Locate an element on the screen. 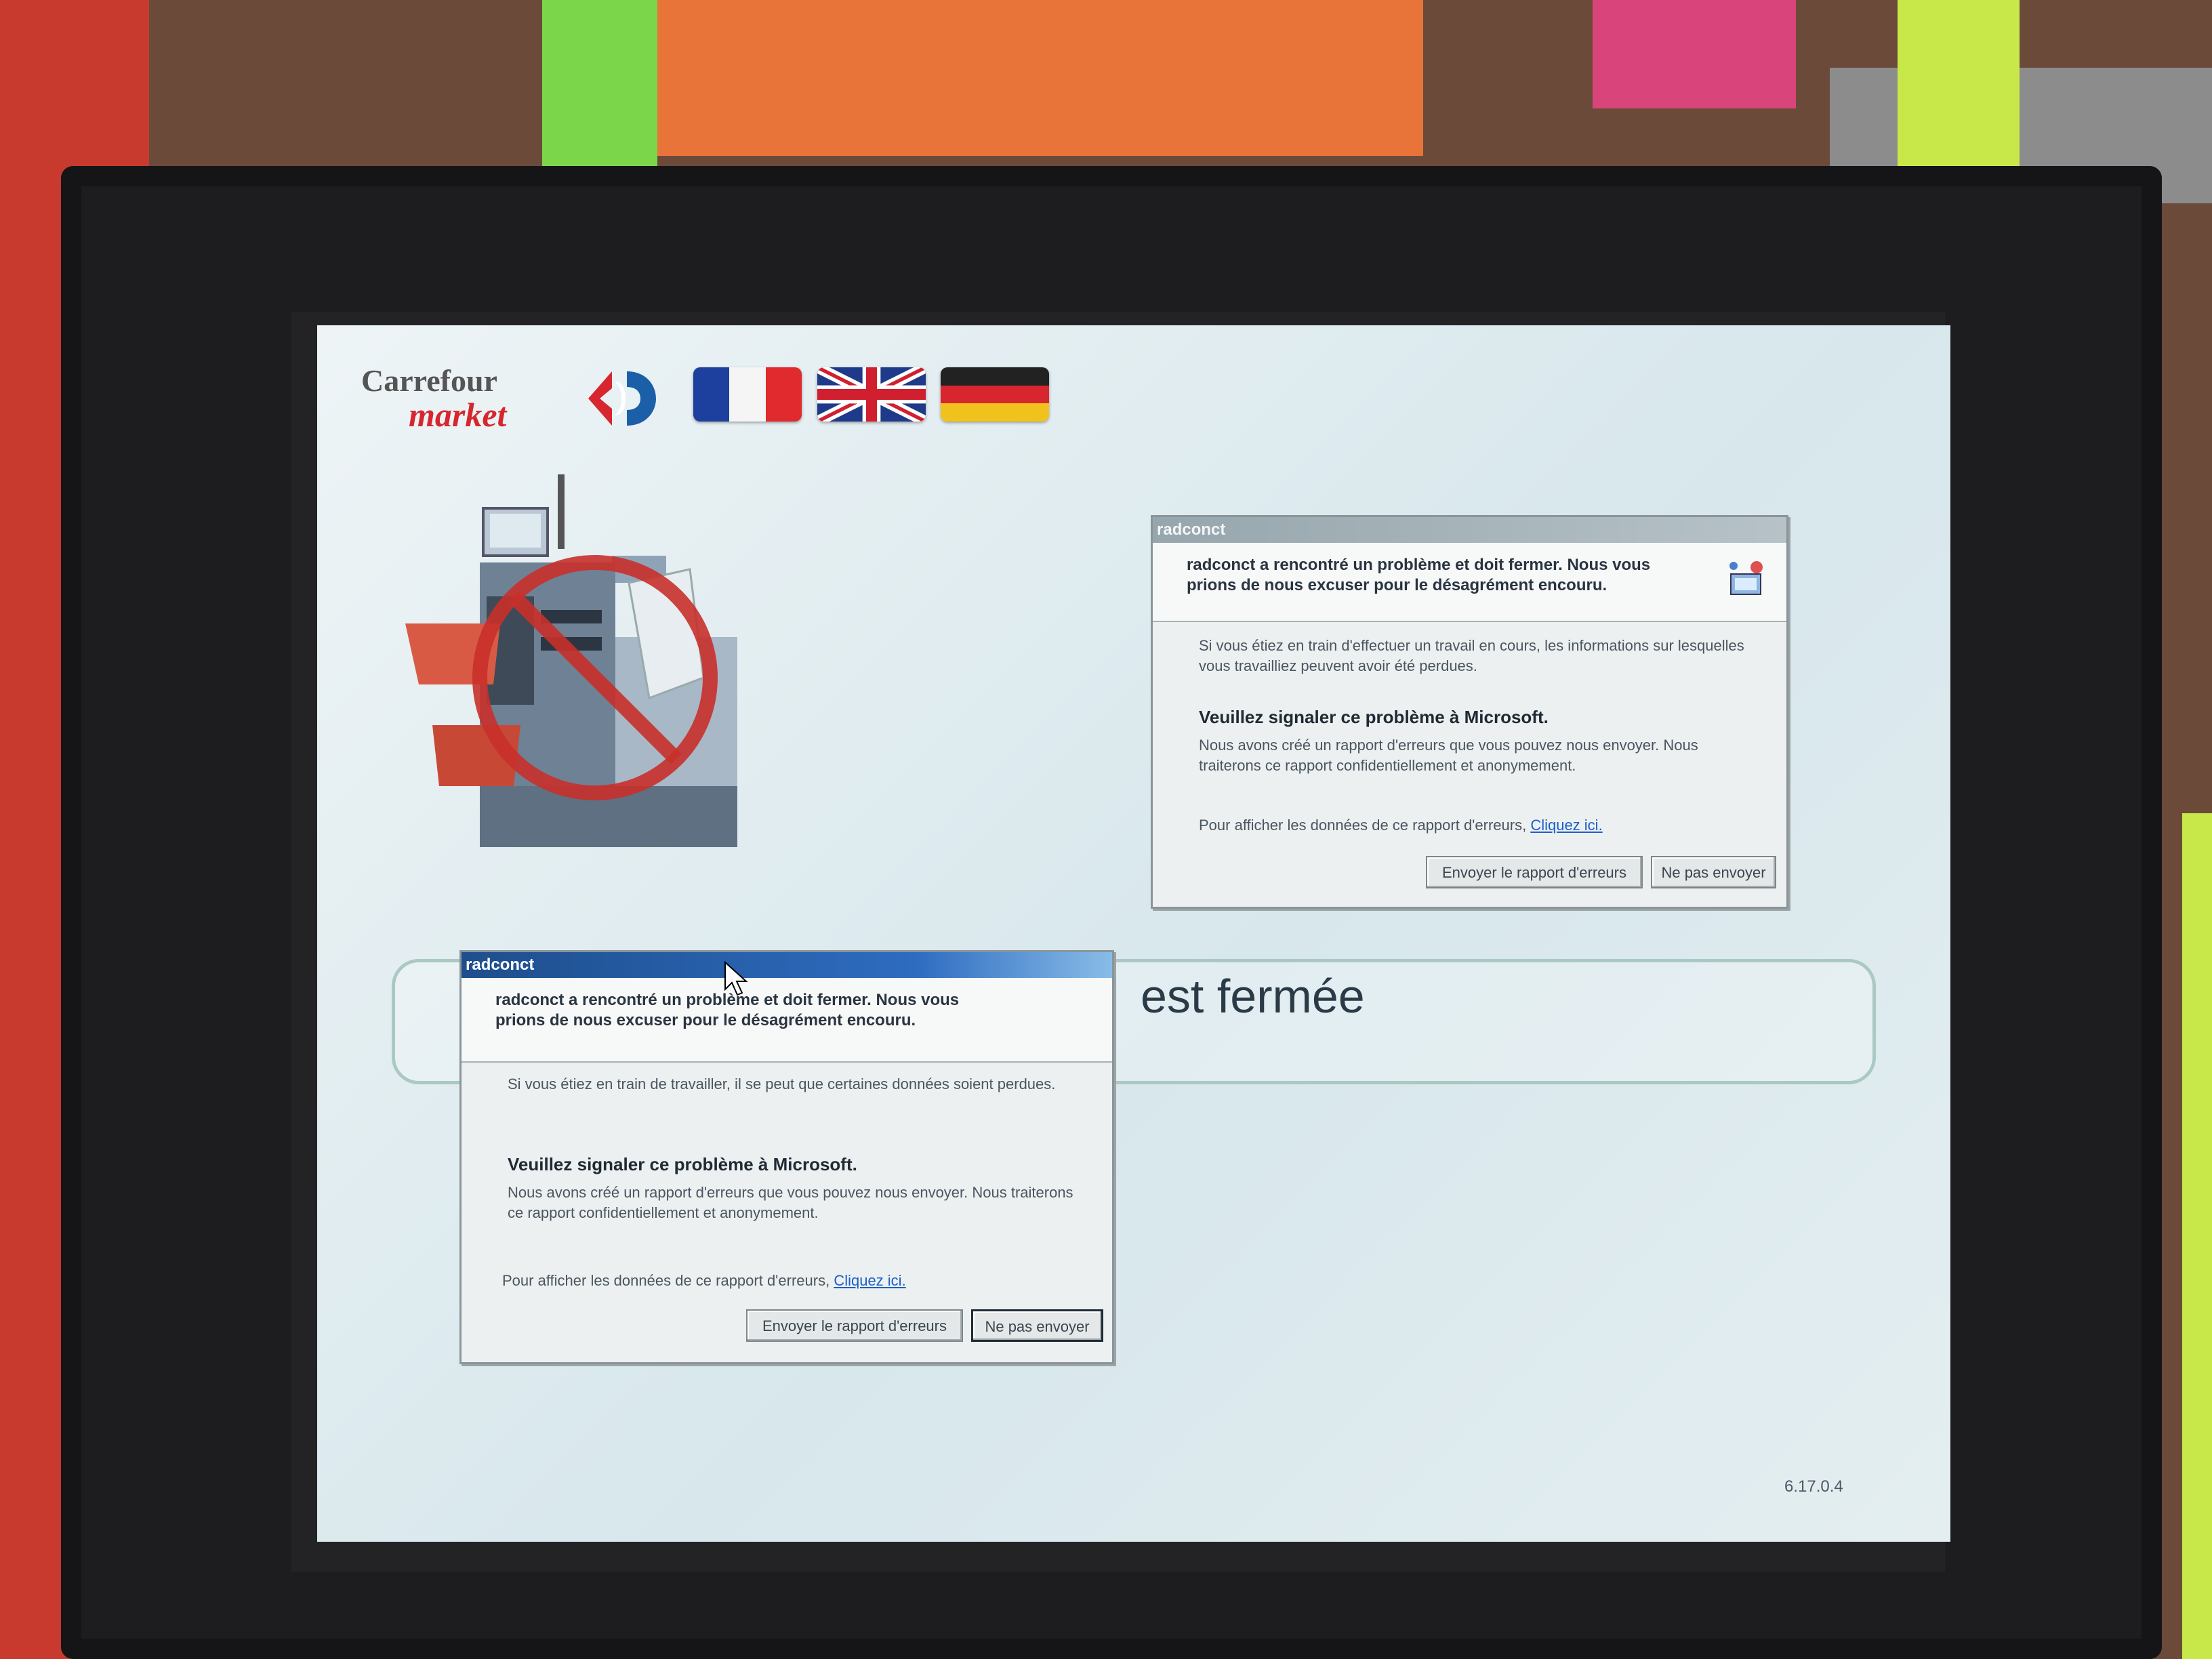  self-checkout-out-of-service-icon is located at coordinates (571, 660).